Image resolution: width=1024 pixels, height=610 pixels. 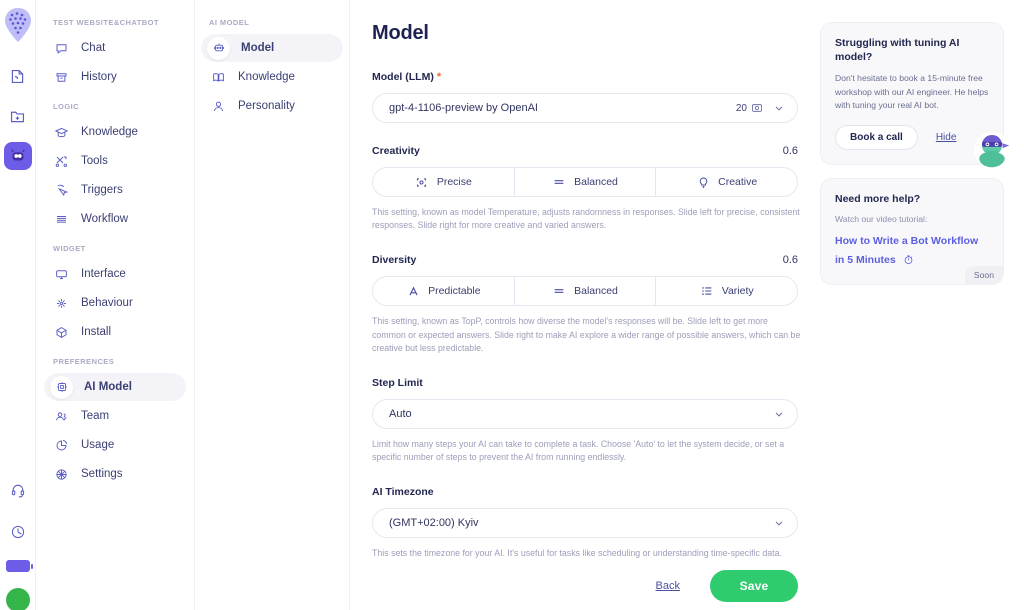 I want to click on chip-icon, so click(x=61, y=387).